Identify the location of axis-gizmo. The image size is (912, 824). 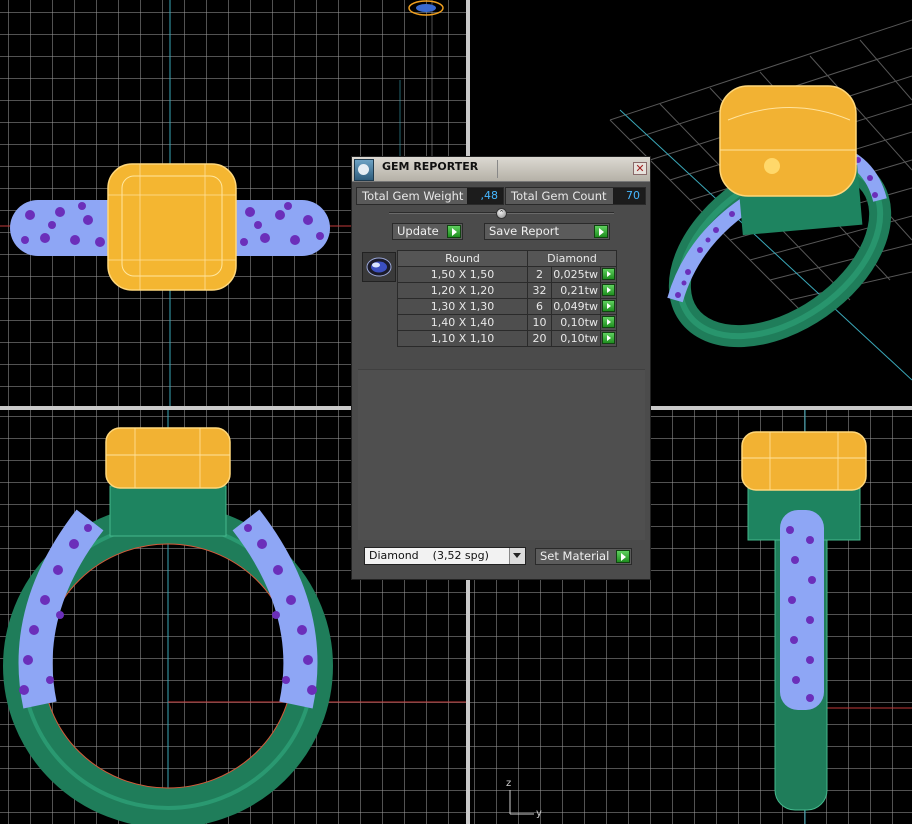
(521, 802).